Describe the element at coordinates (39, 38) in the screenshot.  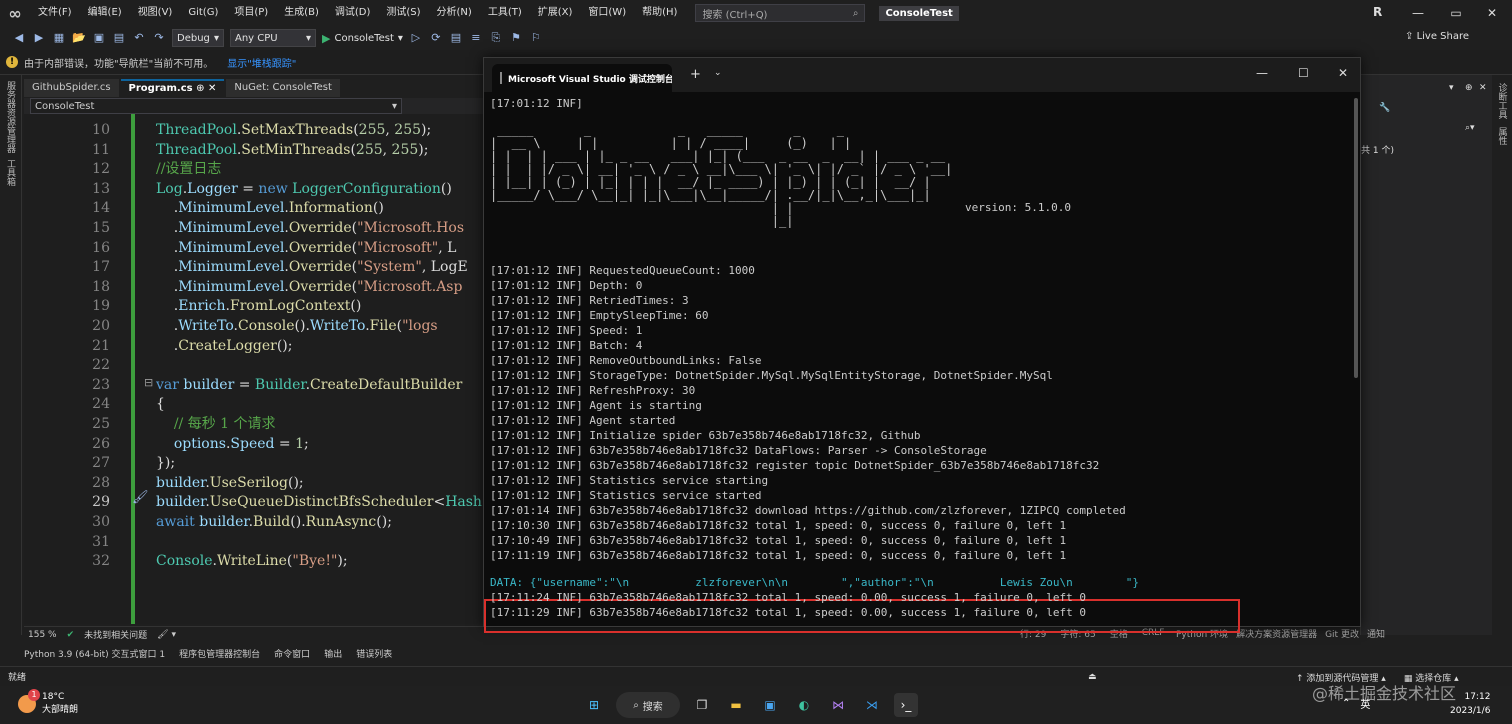
I see `forward-icon: ▶` at that location.